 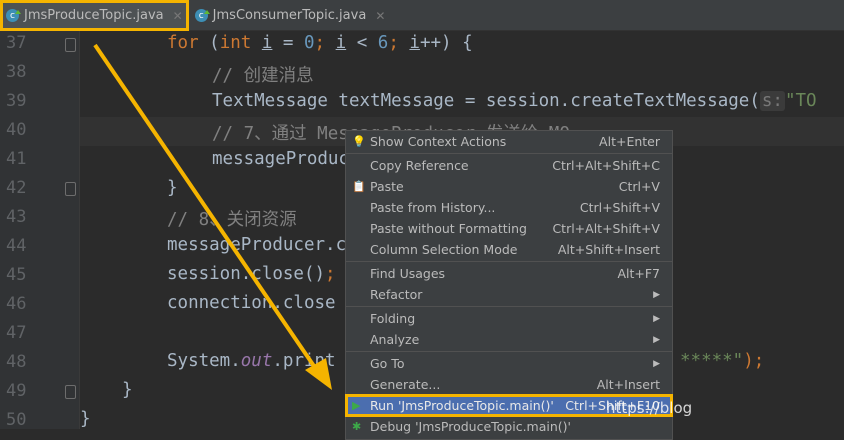 I want to click on menu-item-label: Refactor, so click(x=396, y=294).